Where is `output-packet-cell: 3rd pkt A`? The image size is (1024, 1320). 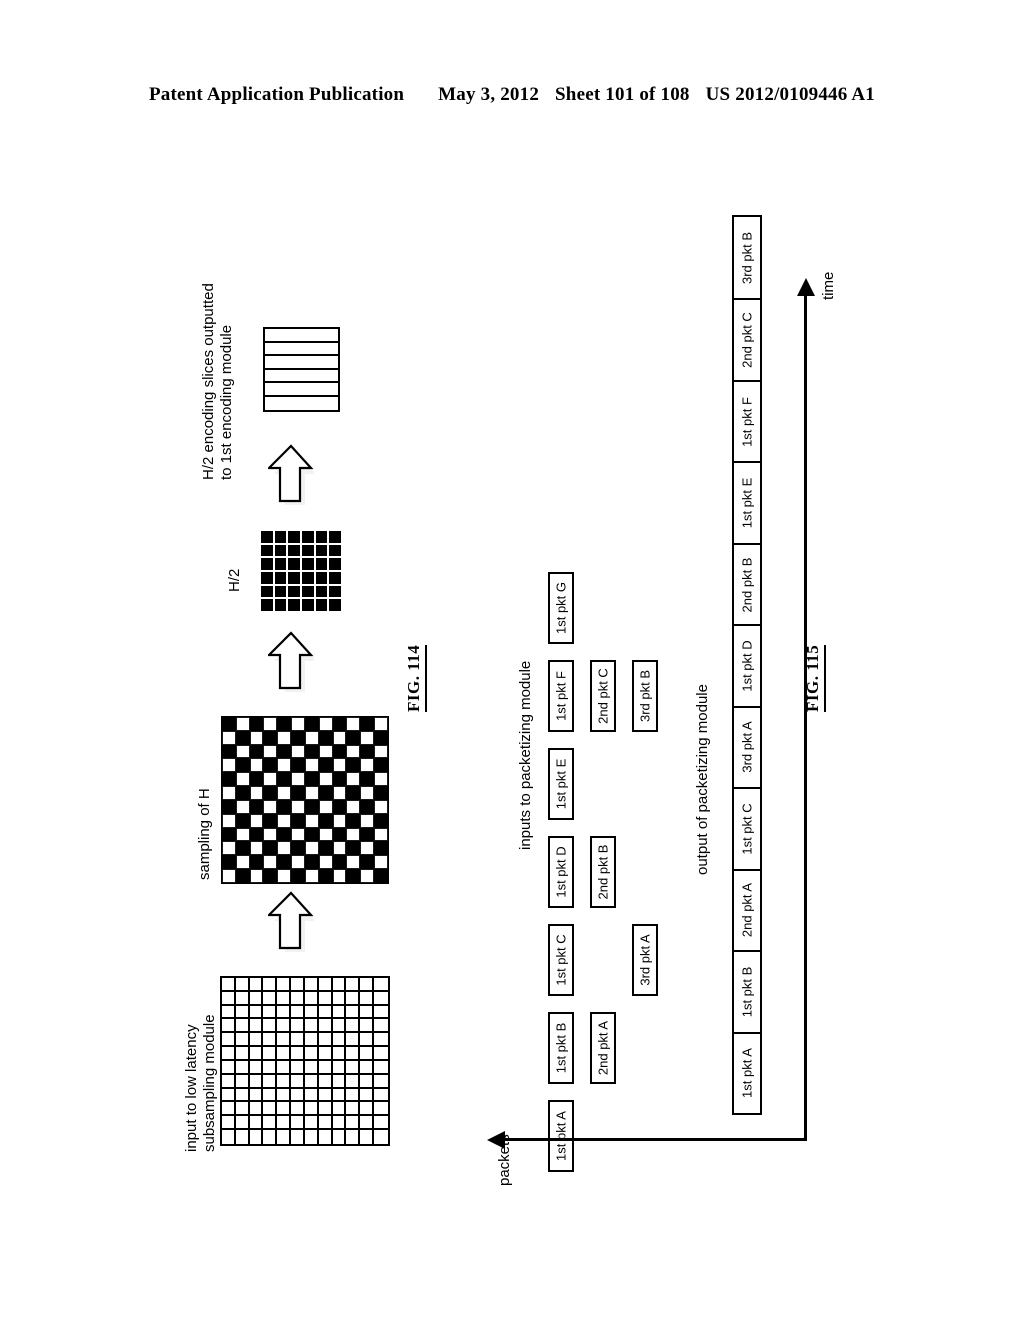 output-packet-cell: 3rd pkt A is located at coordinates (747, 746).